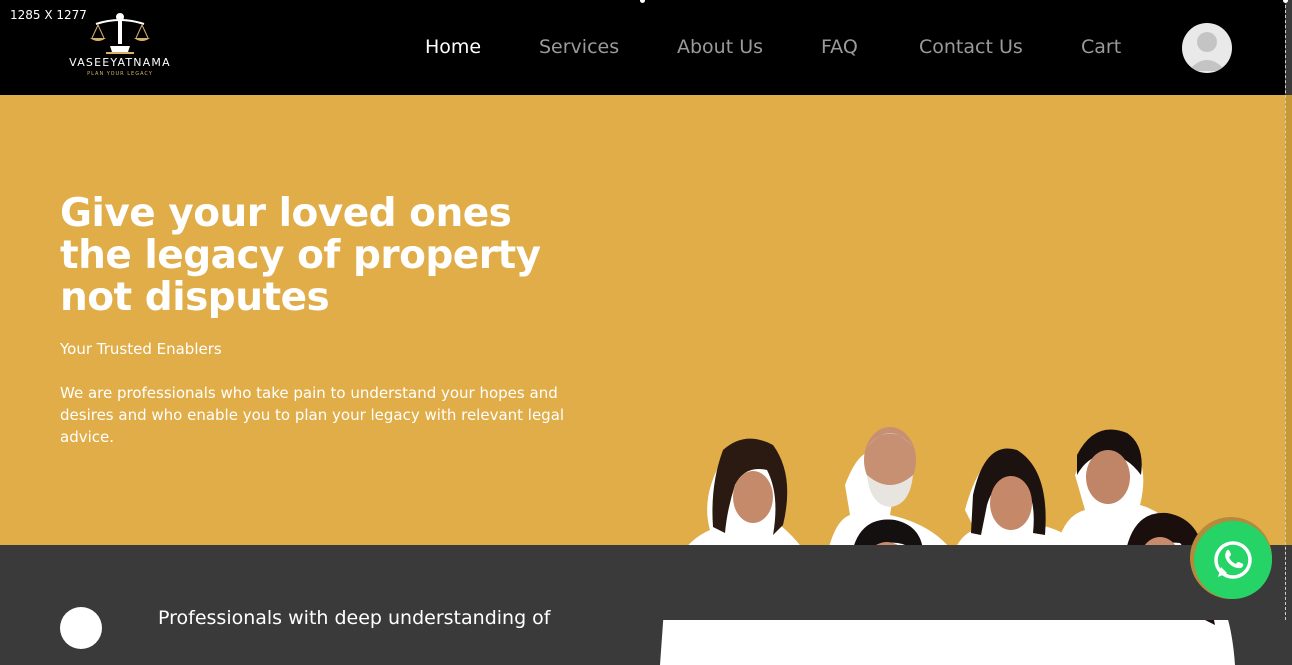 This screenshot has width=1292, height=665. What do you see at coordinates (354, 618) in the screenshot?
I see `feature-text: Professionals with deep understanding of` at bounding box center [354, 618].